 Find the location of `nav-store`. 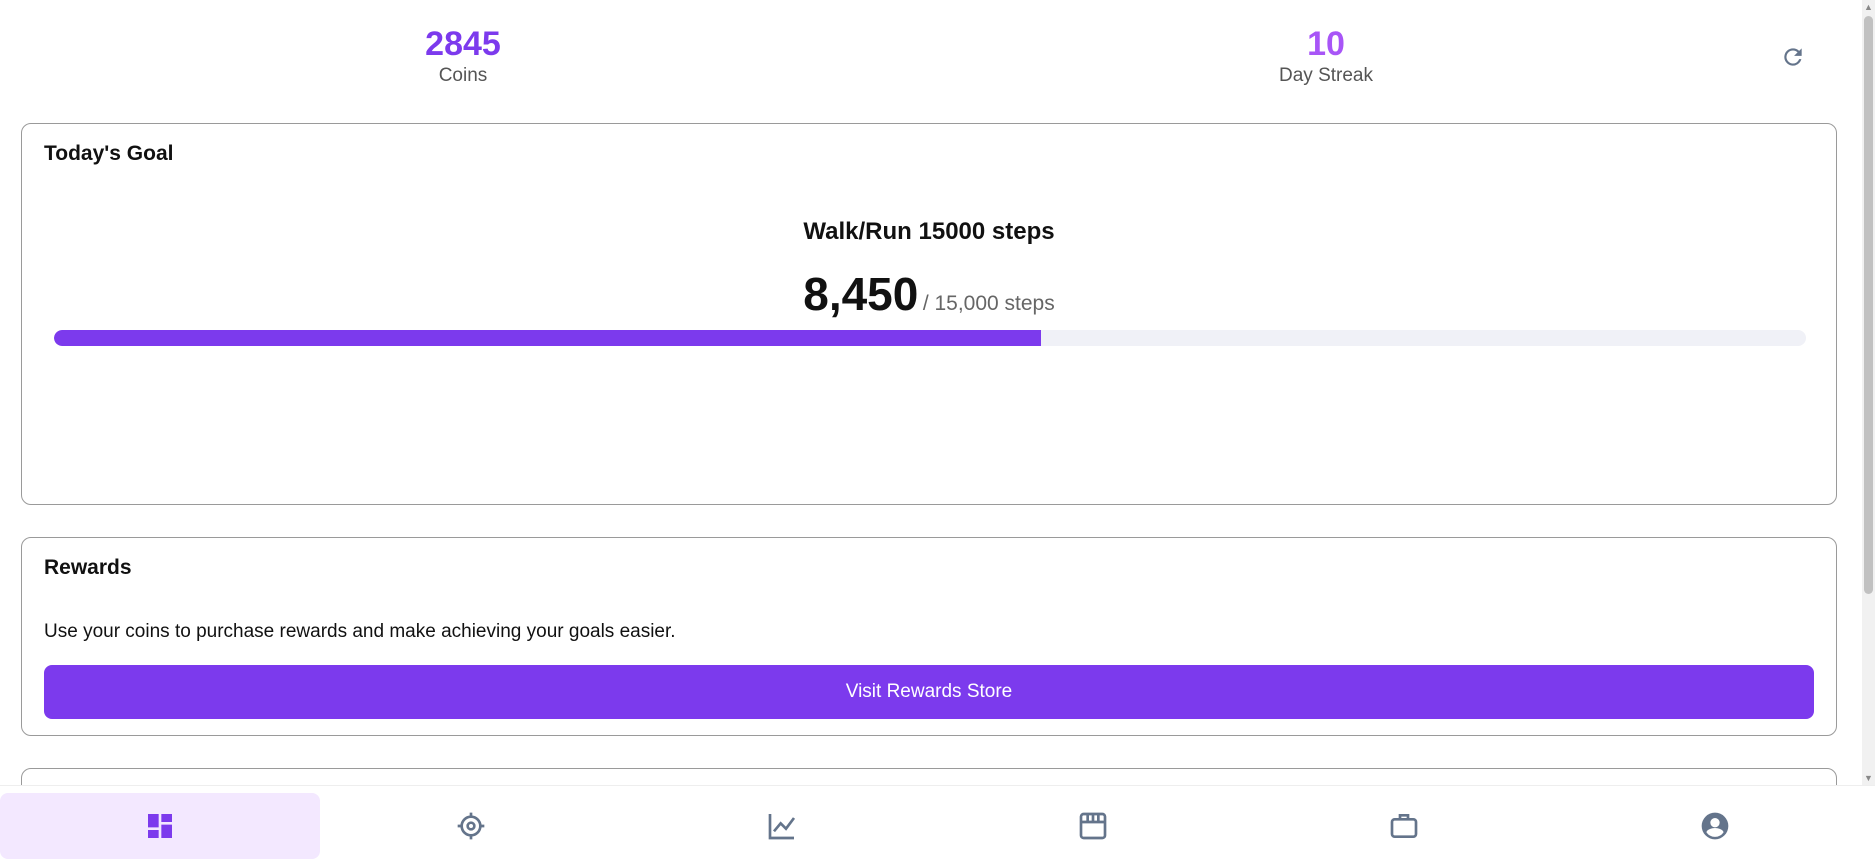

nav-store is located at coordinates (1093, 826).